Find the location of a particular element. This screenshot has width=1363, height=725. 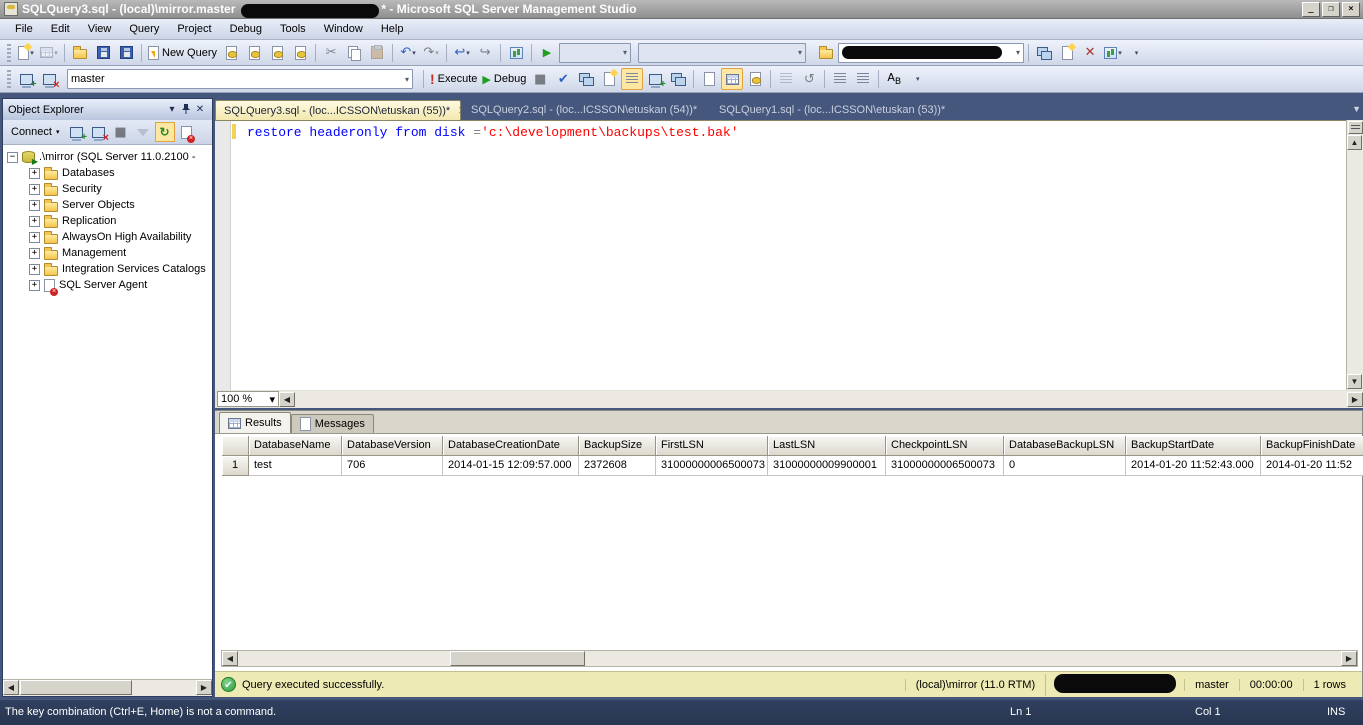

tree-node-security: + Security is located at coordinates (107, 189).